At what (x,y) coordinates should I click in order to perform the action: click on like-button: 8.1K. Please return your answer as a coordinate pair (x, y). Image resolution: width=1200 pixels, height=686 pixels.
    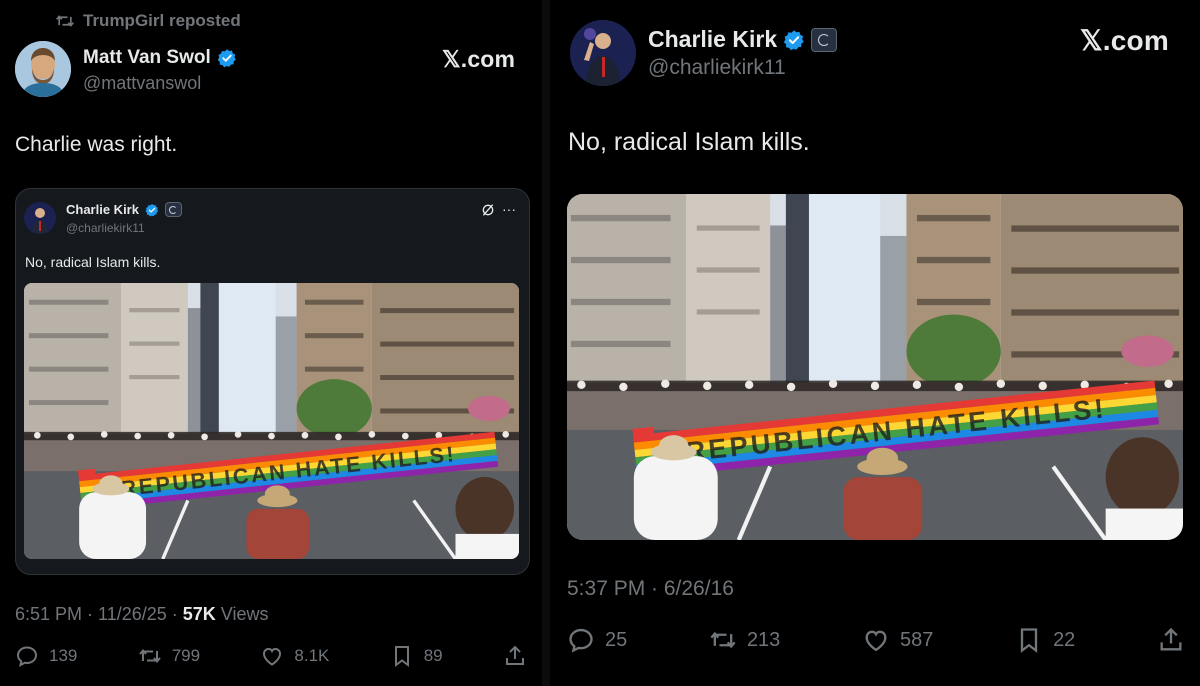
    Looking at the image, I should click on (294, 656).